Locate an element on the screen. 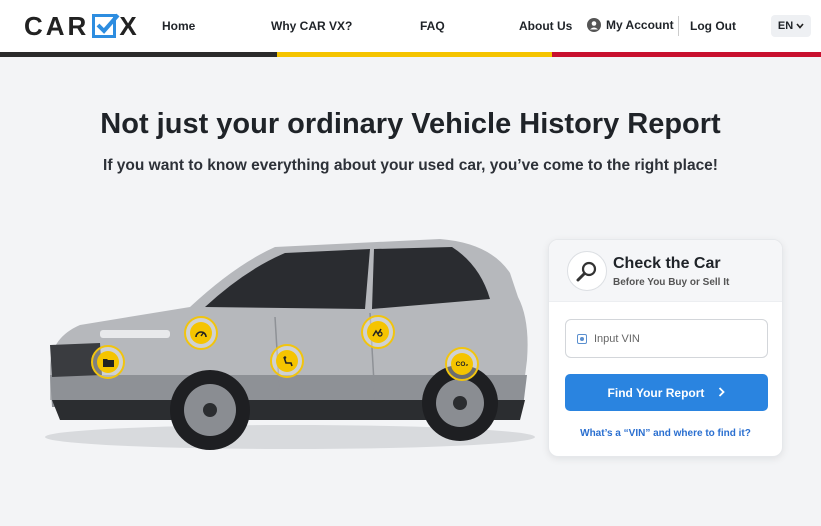 The image size is (821, 526). user-circle-icon is located at coordinates (594, 25).